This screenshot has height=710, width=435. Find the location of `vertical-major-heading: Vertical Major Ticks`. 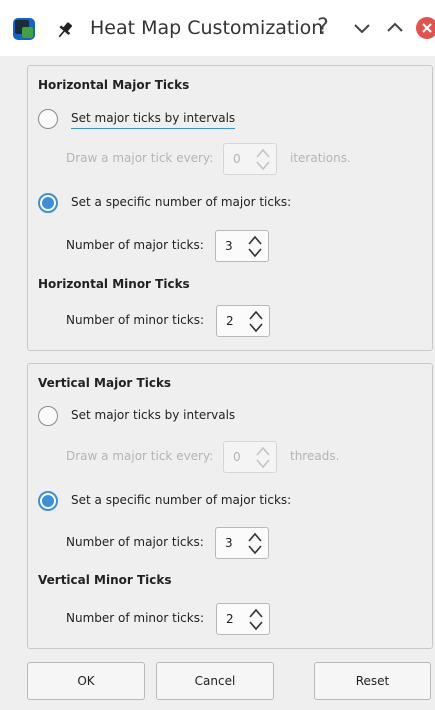

vertical-major-heading: Vertical Major Ticks is located at coordinates (105, 383).